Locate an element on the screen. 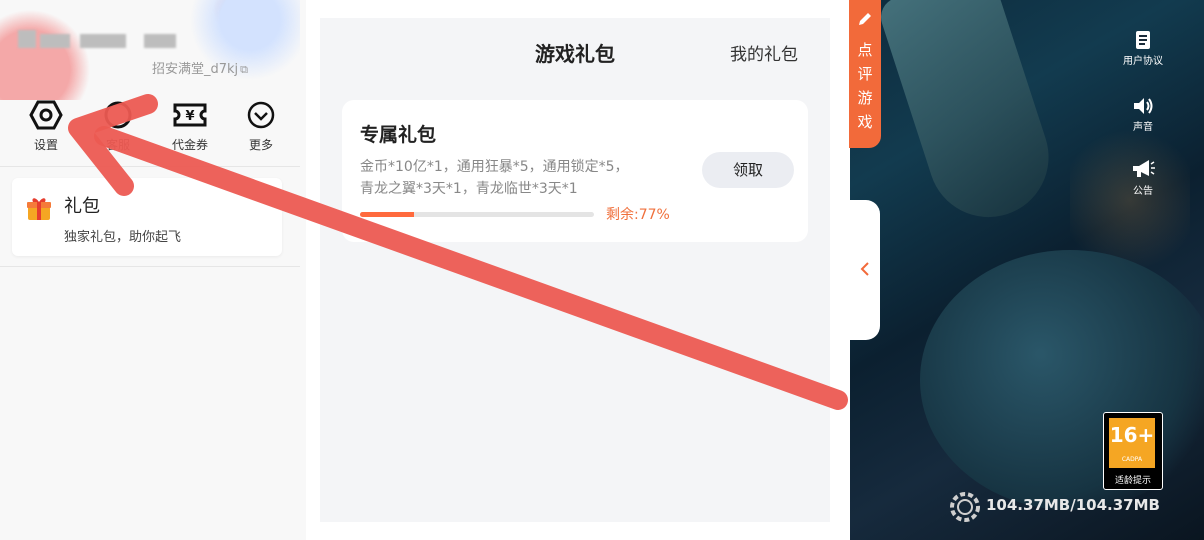 This screenshot has width=1204, height=540. user-id-label: 招安满堂_d7kj is located at coordinates (195, 69).